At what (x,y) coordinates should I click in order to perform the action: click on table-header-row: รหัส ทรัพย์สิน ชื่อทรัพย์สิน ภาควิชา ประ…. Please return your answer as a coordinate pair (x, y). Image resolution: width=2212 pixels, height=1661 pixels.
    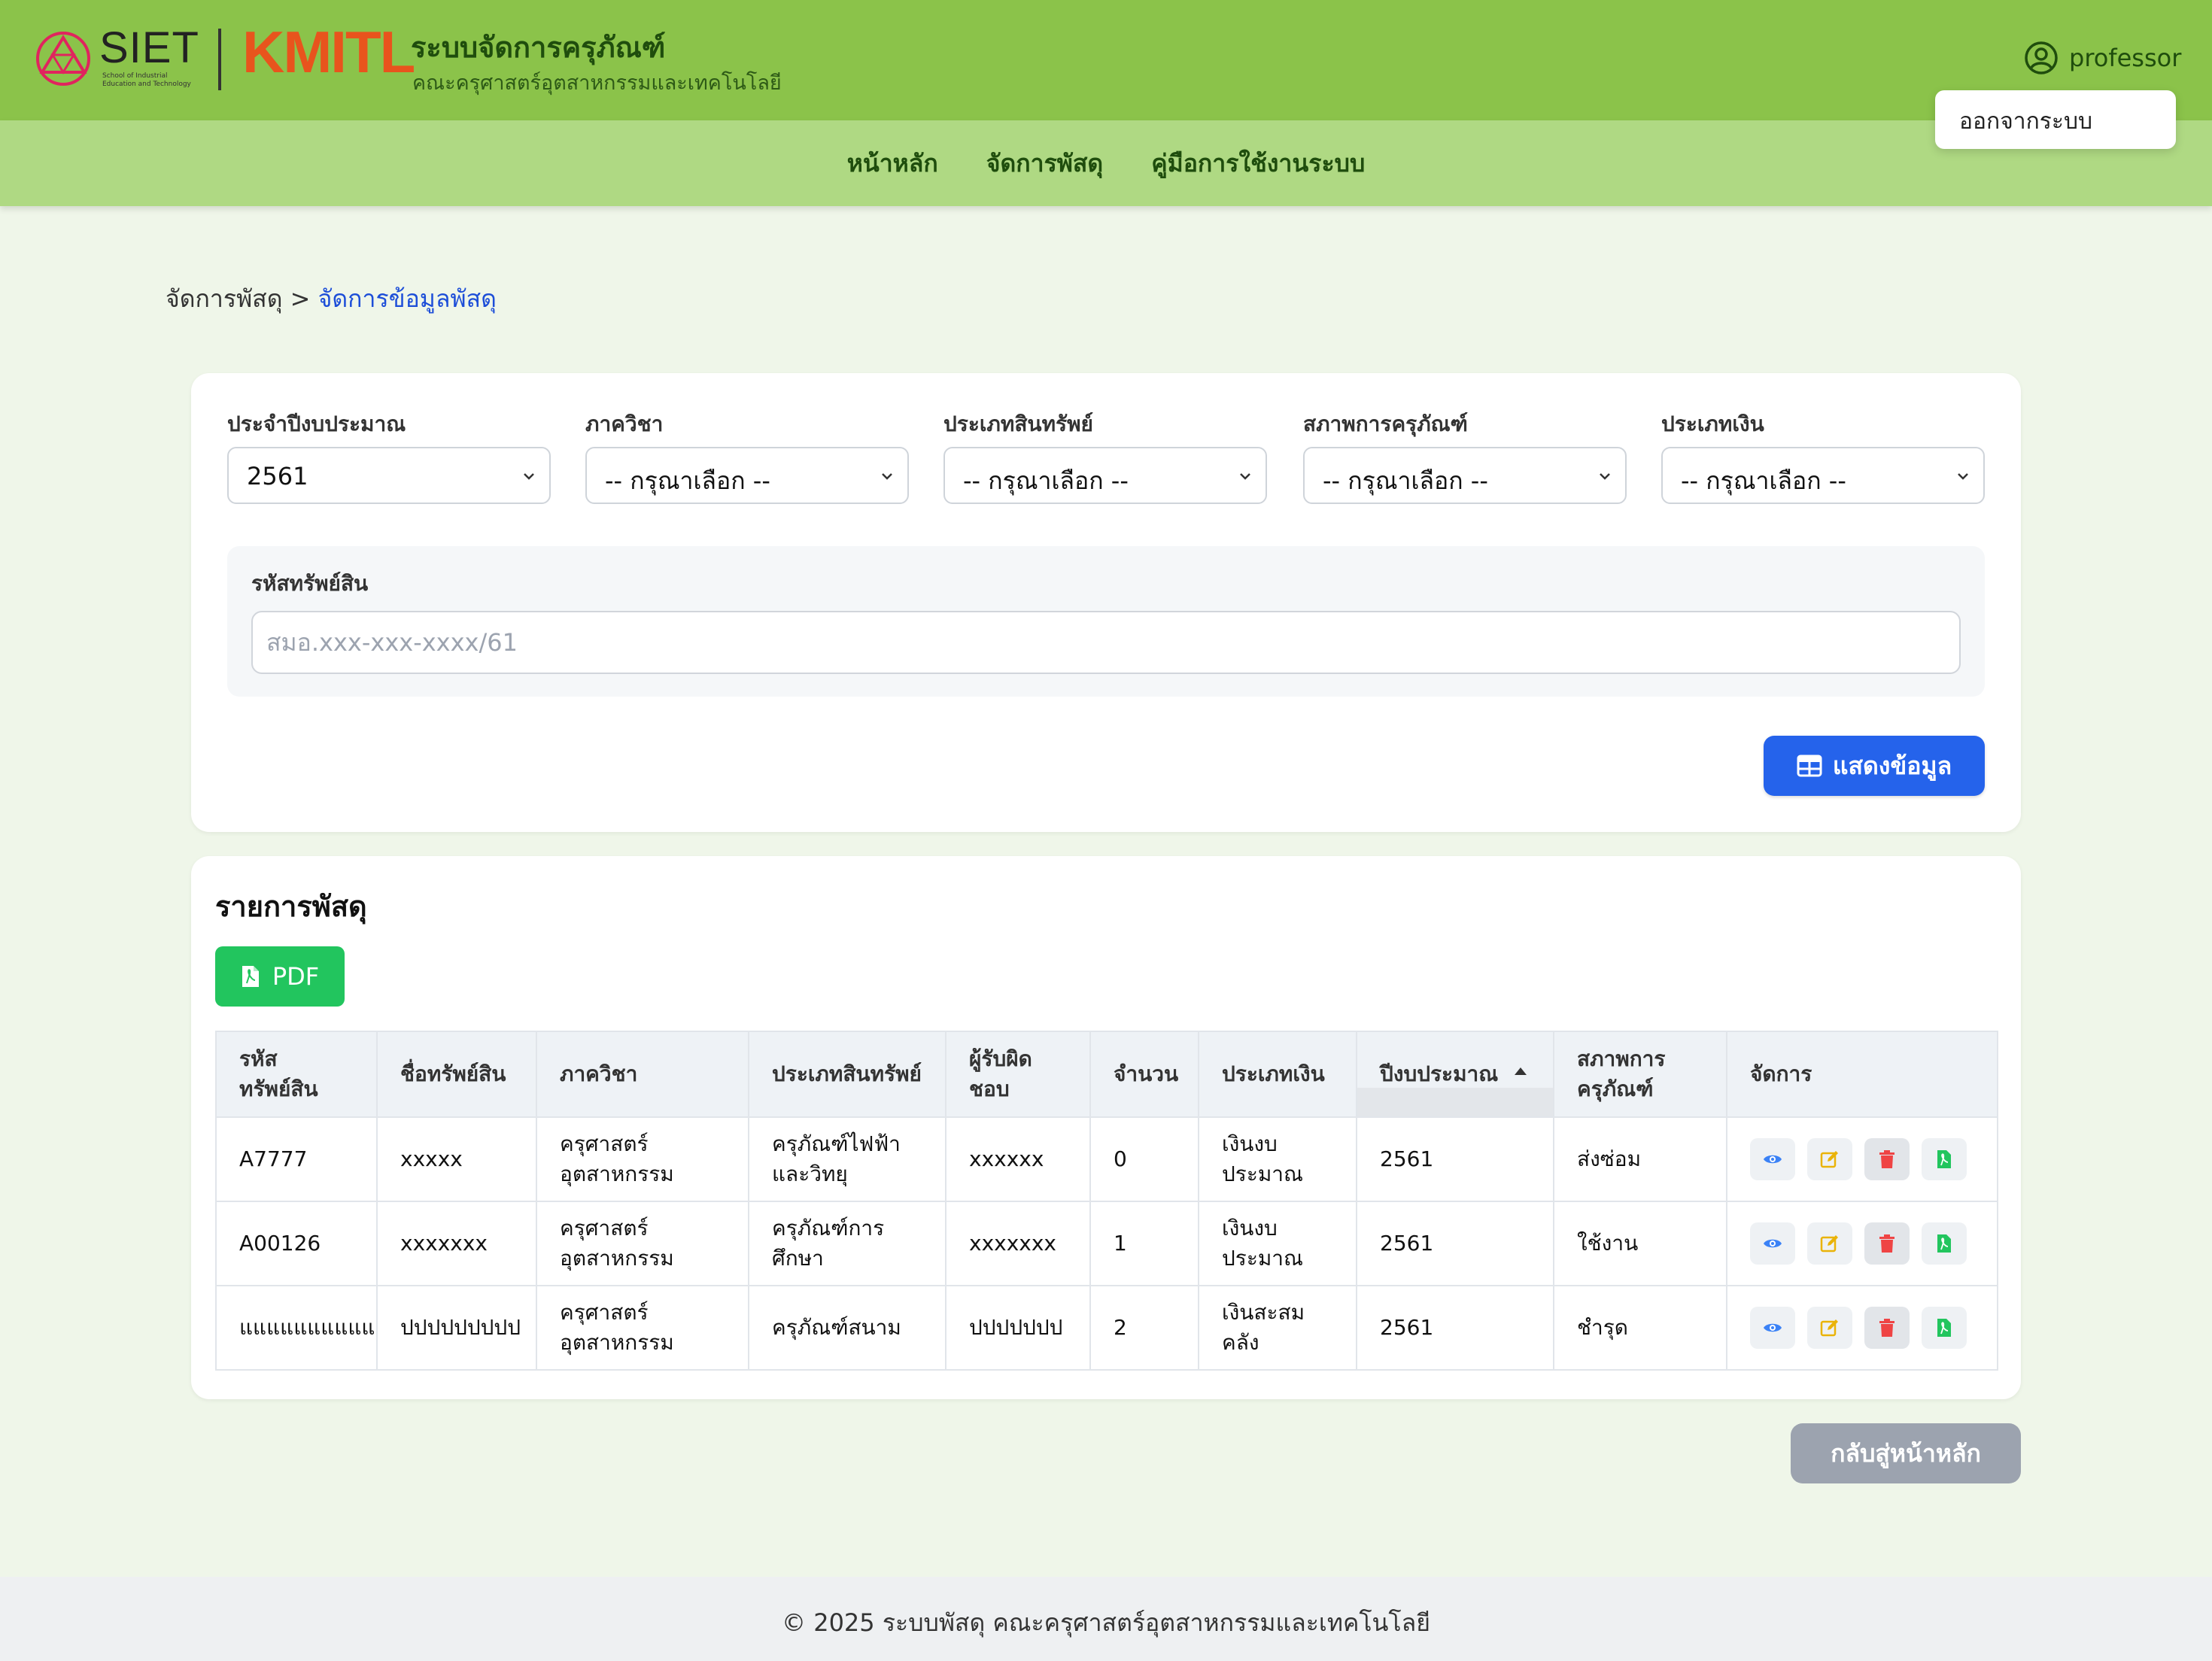
    Looking at the image, I should click on (1106, 1074).